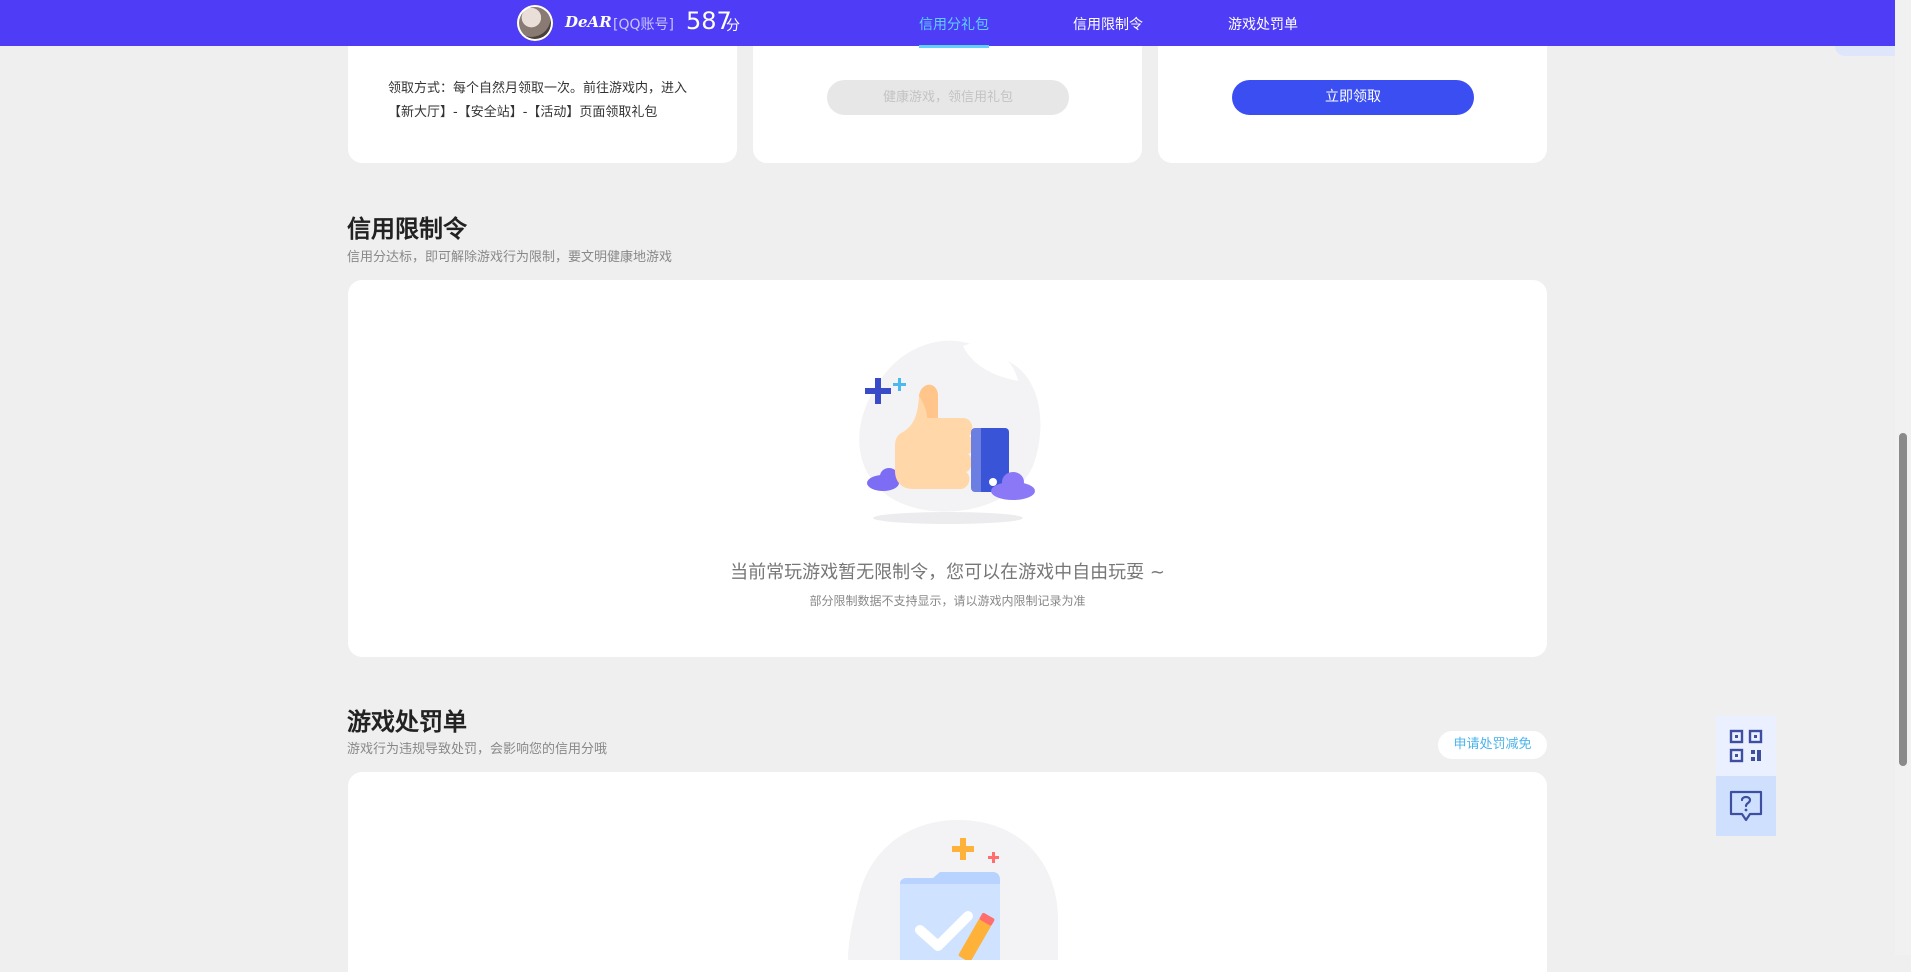 The height and width of the screenshot is (972, 1911). I want to click on restriction-empty-note: 部分限制数据不支持显示，请以游戏内限制记录为准, so click(947, 601).